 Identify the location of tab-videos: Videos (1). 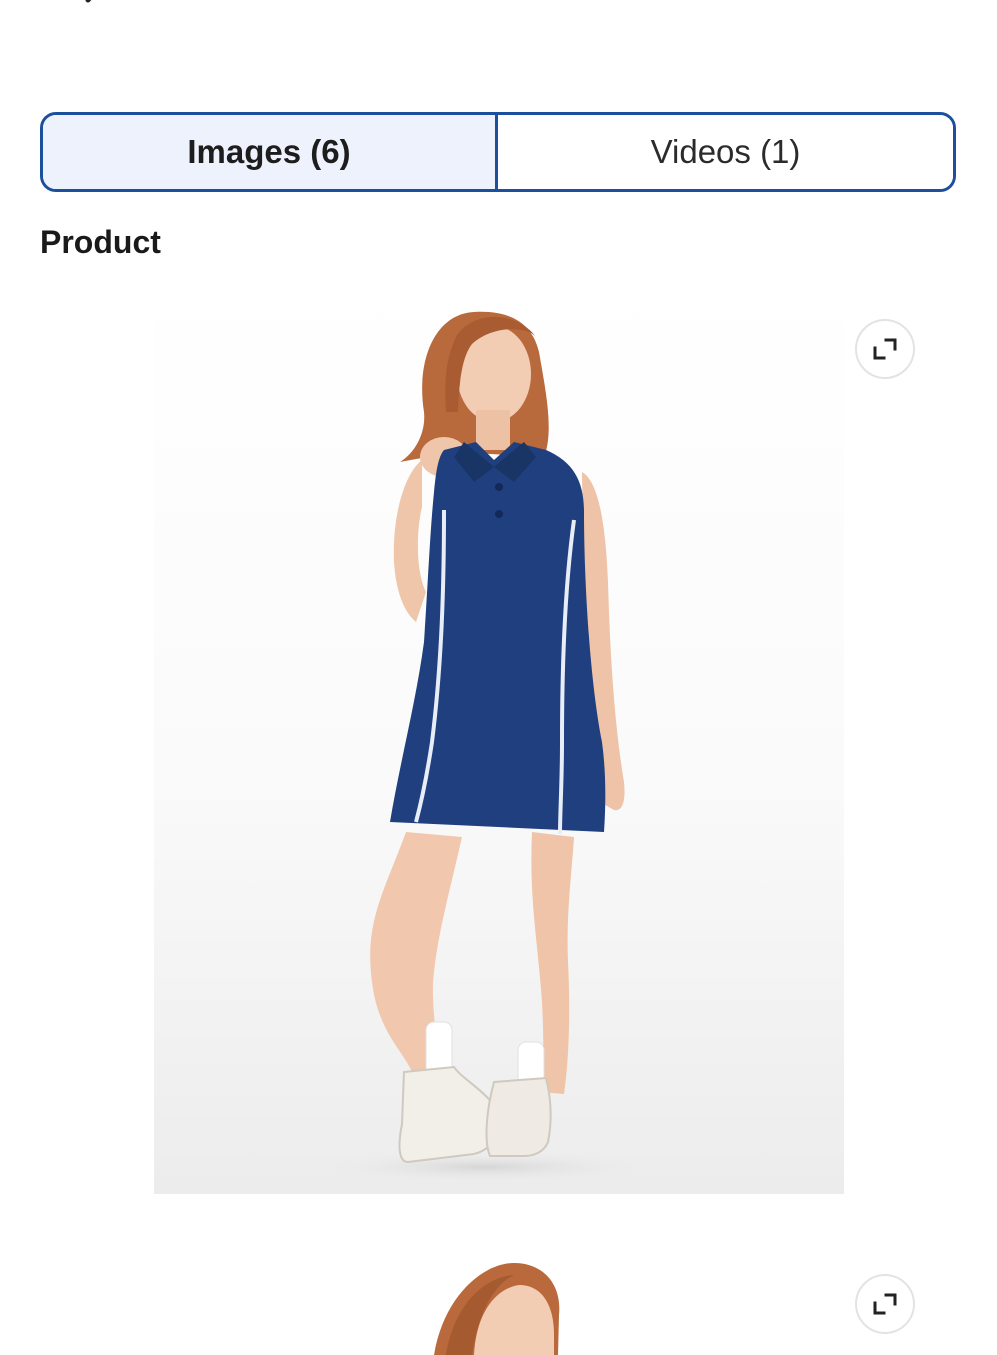
(725, 152).